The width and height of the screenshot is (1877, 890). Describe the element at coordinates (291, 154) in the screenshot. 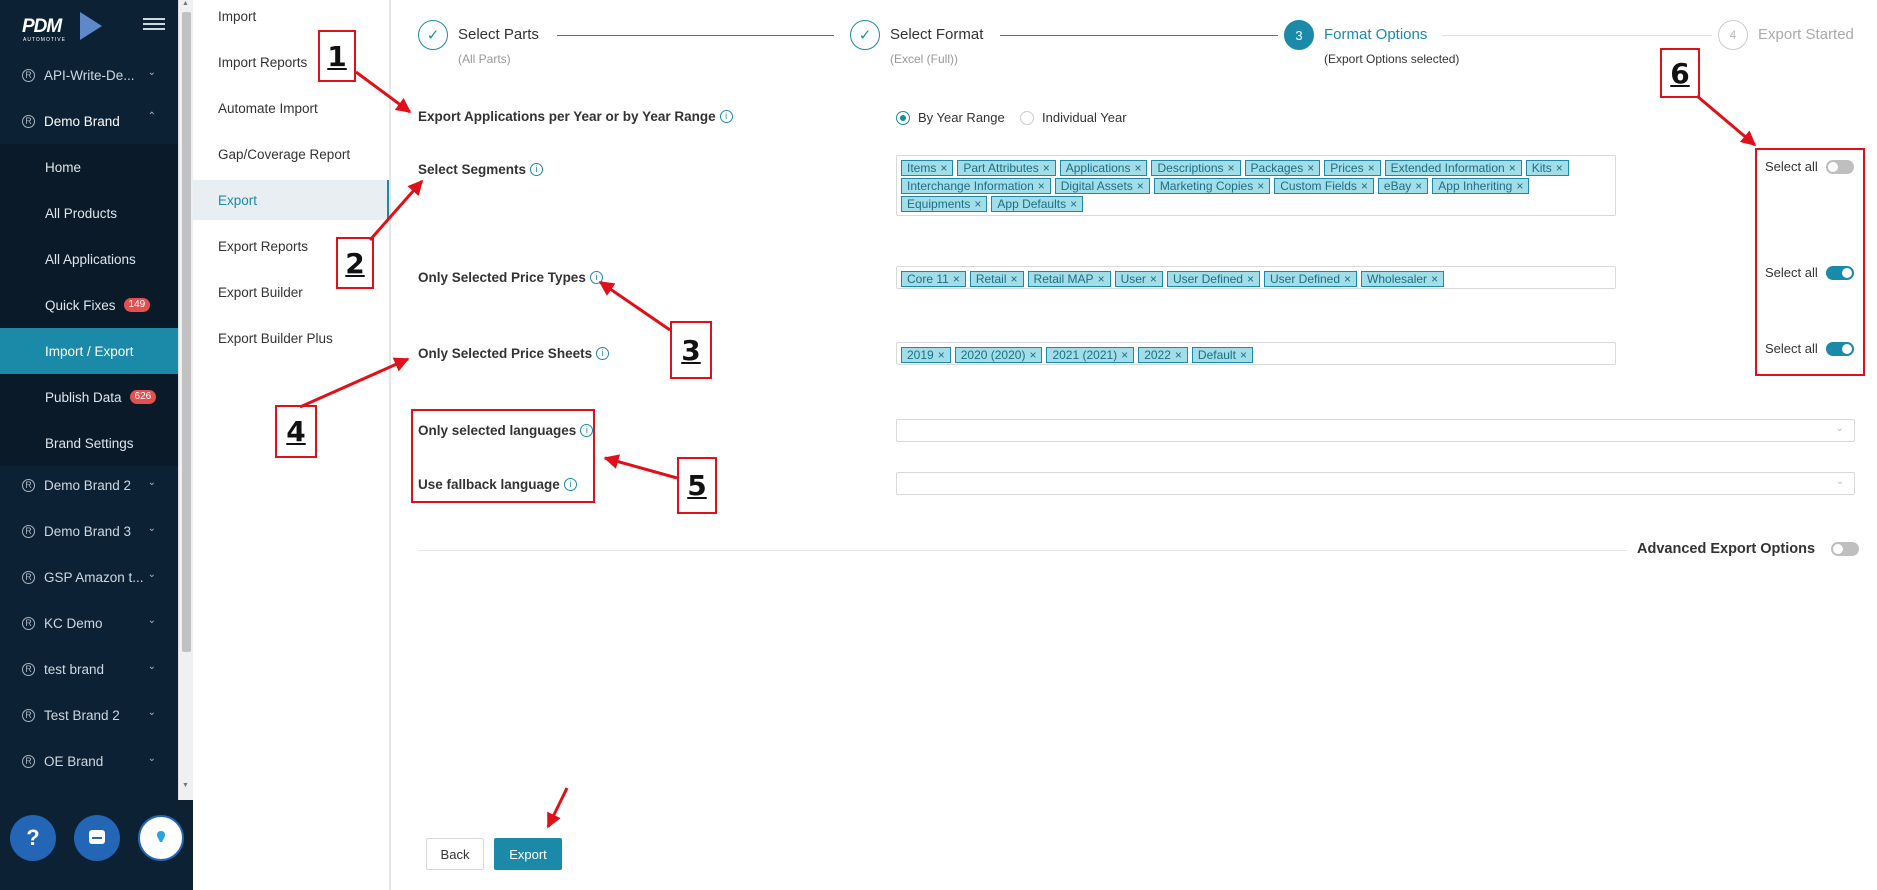

I see `submenu-gap-coverage-report: Gap/Coverage Report` at that location.